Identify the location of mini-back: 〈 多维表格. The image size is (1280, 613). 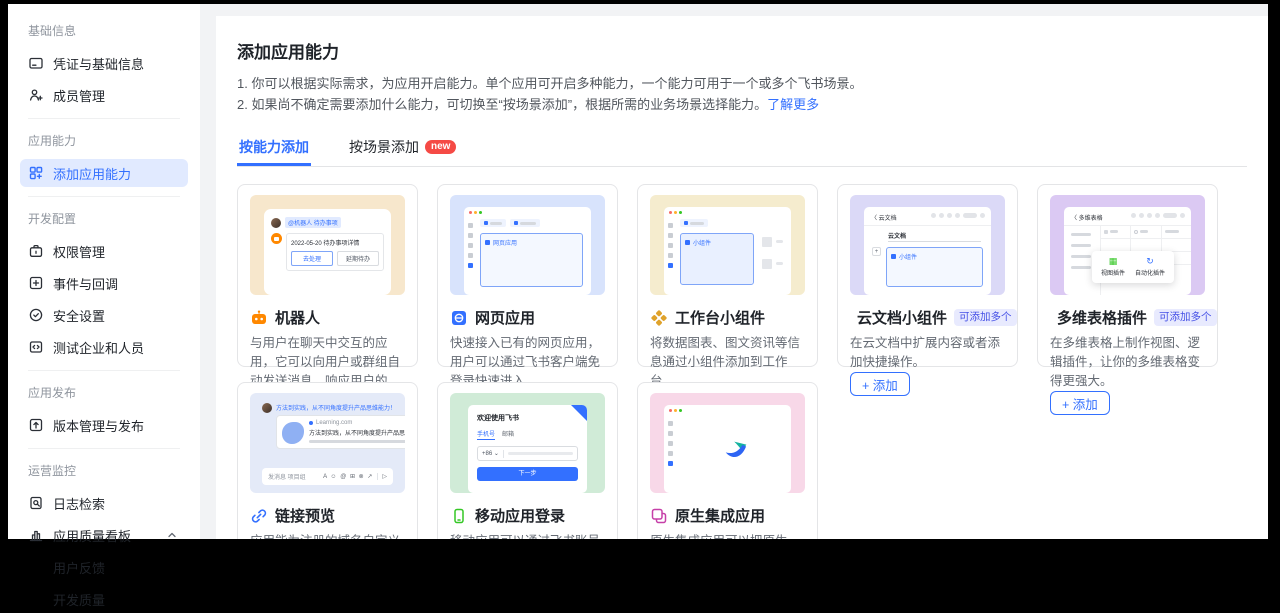
(1087, 219).